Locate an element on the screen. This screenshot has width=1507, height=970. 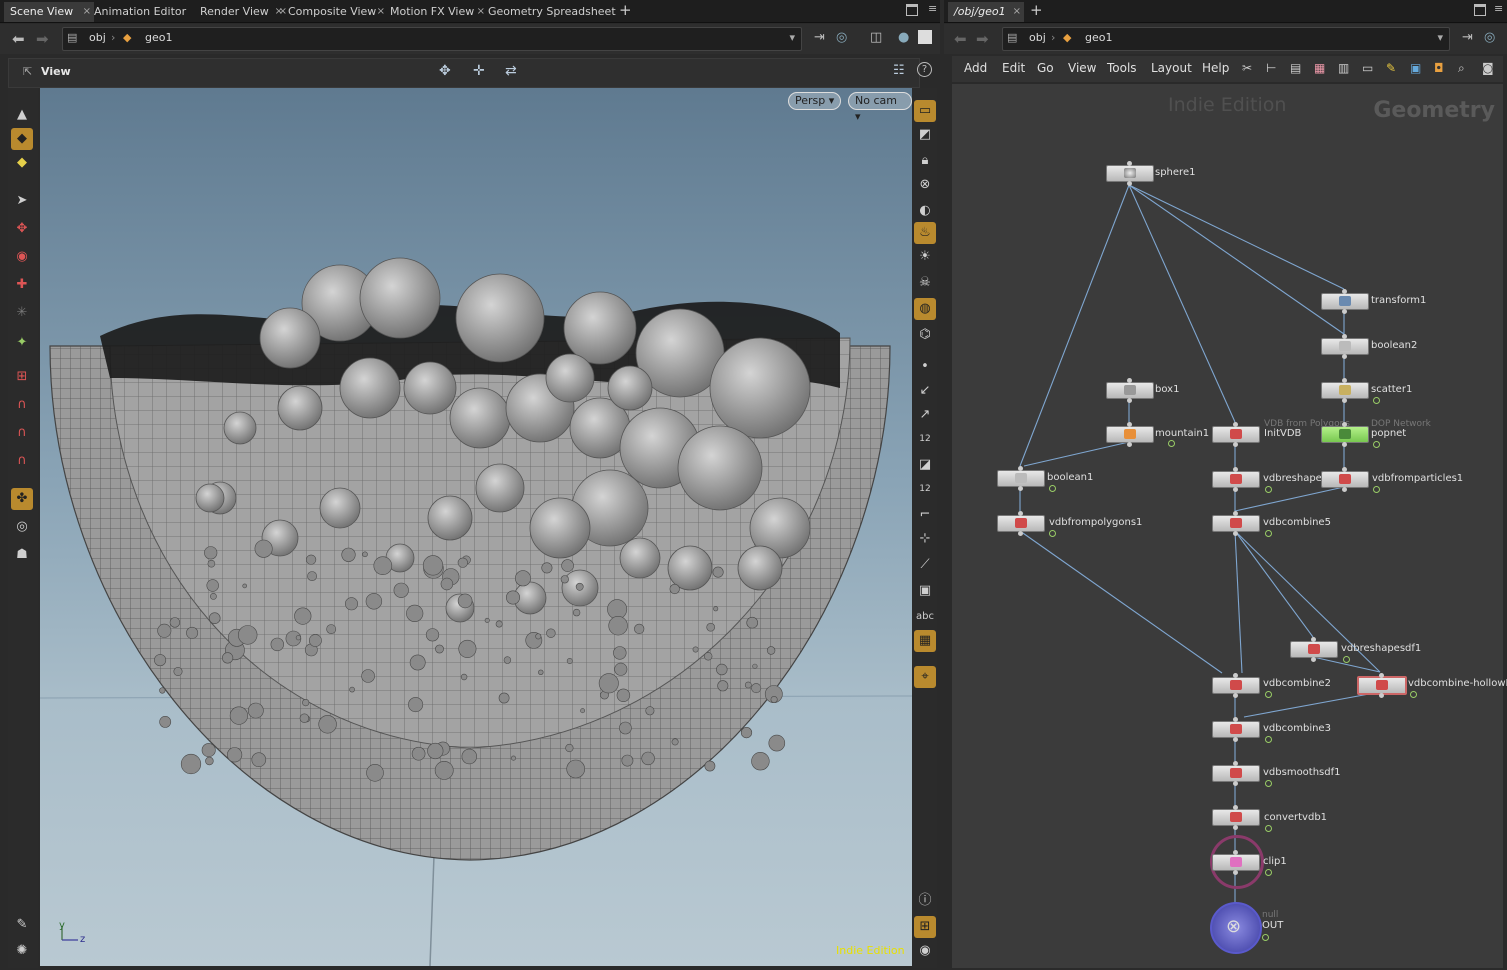
tab-motion-fx-view: Motion FX View × is located at coordinates (436, 12).